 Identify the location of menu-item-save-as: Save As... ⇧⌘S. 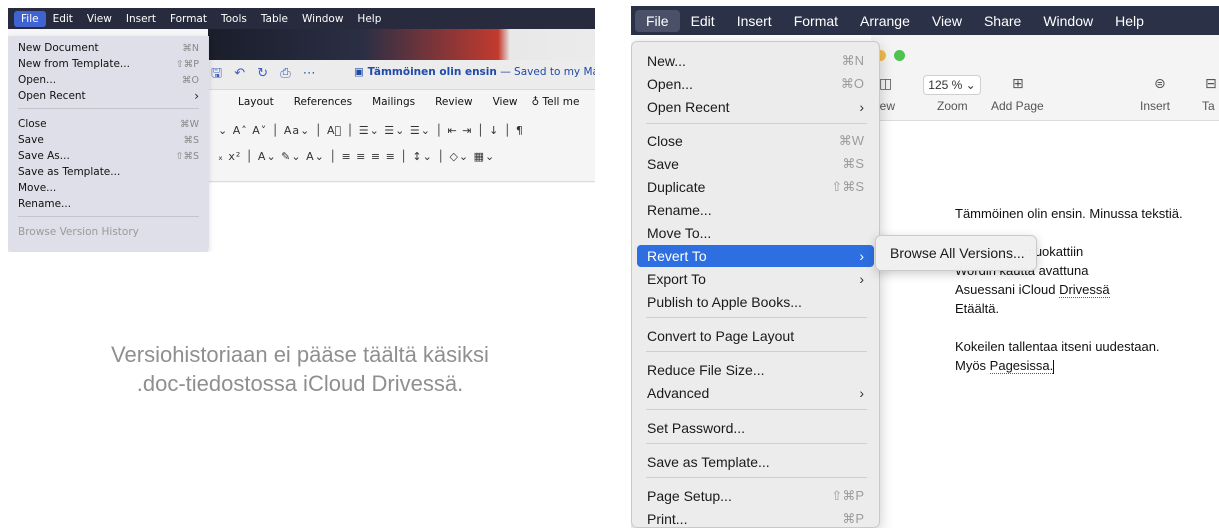
(108, 156).